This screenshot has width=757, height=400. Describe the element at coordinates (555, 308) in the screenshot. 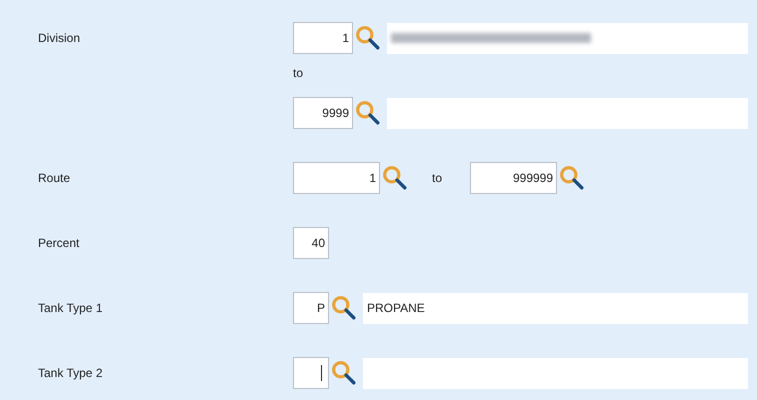

I see `description-field: PROPANE` at that location.